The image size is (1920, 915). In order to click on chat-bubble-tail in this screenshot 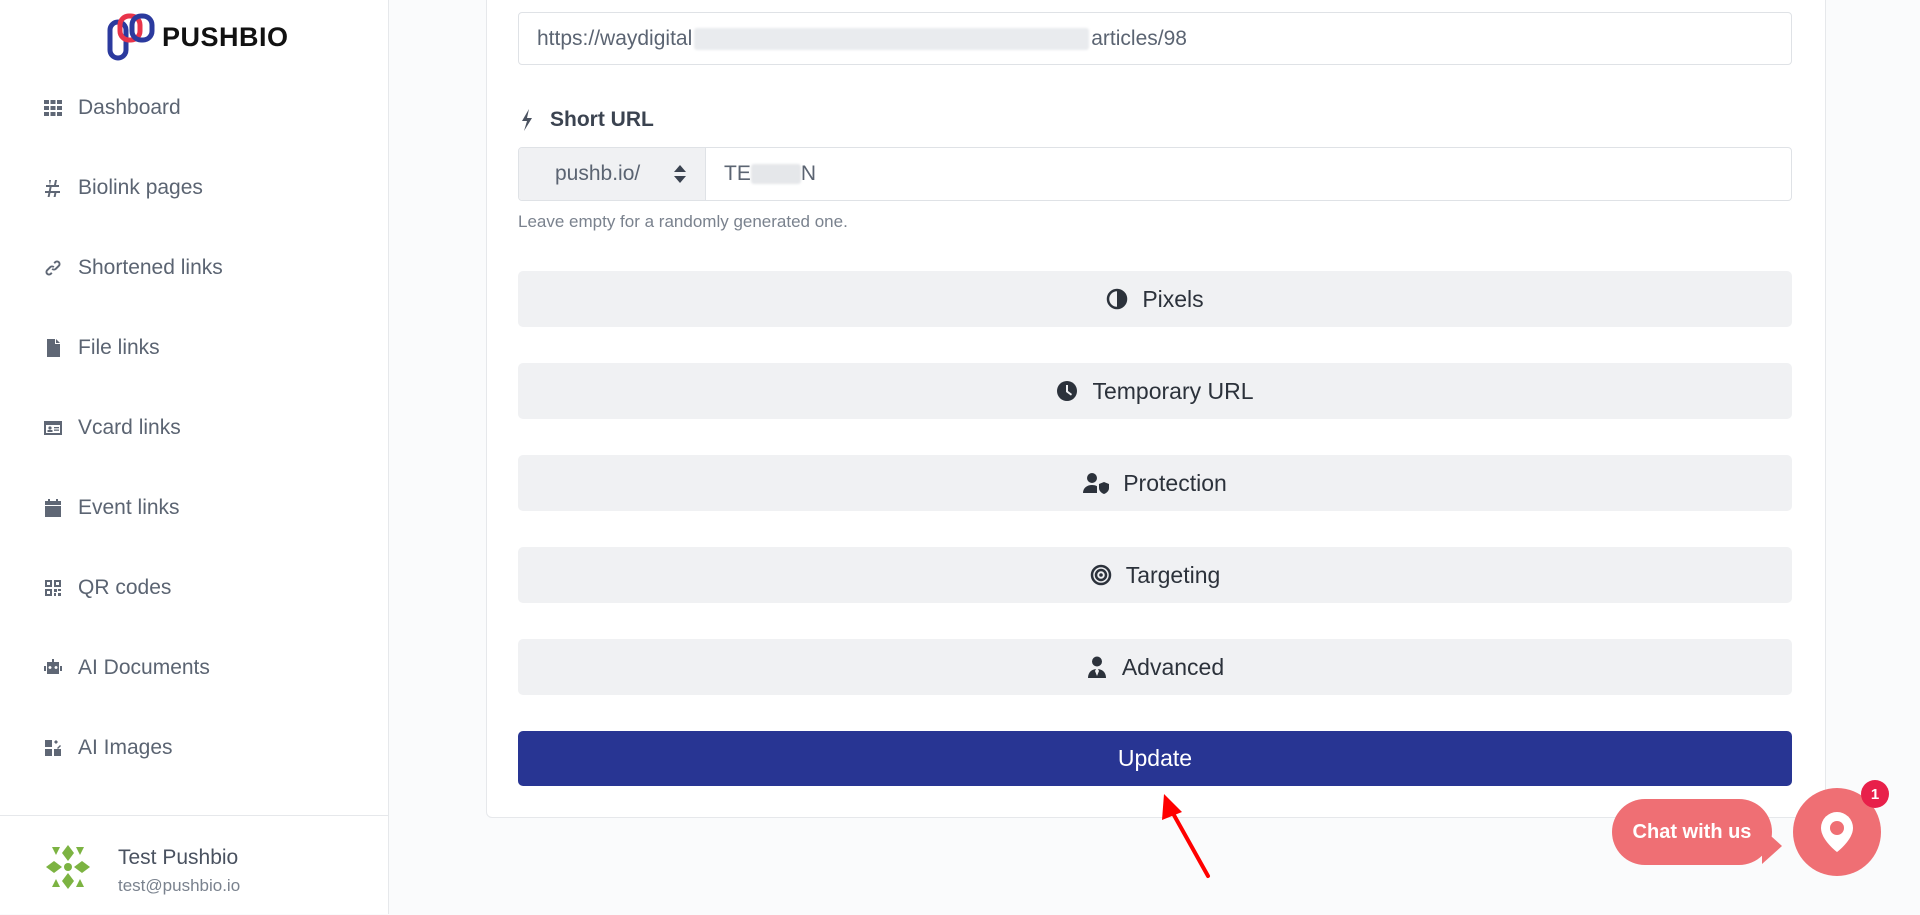, I will do `click(1772, 846)`.